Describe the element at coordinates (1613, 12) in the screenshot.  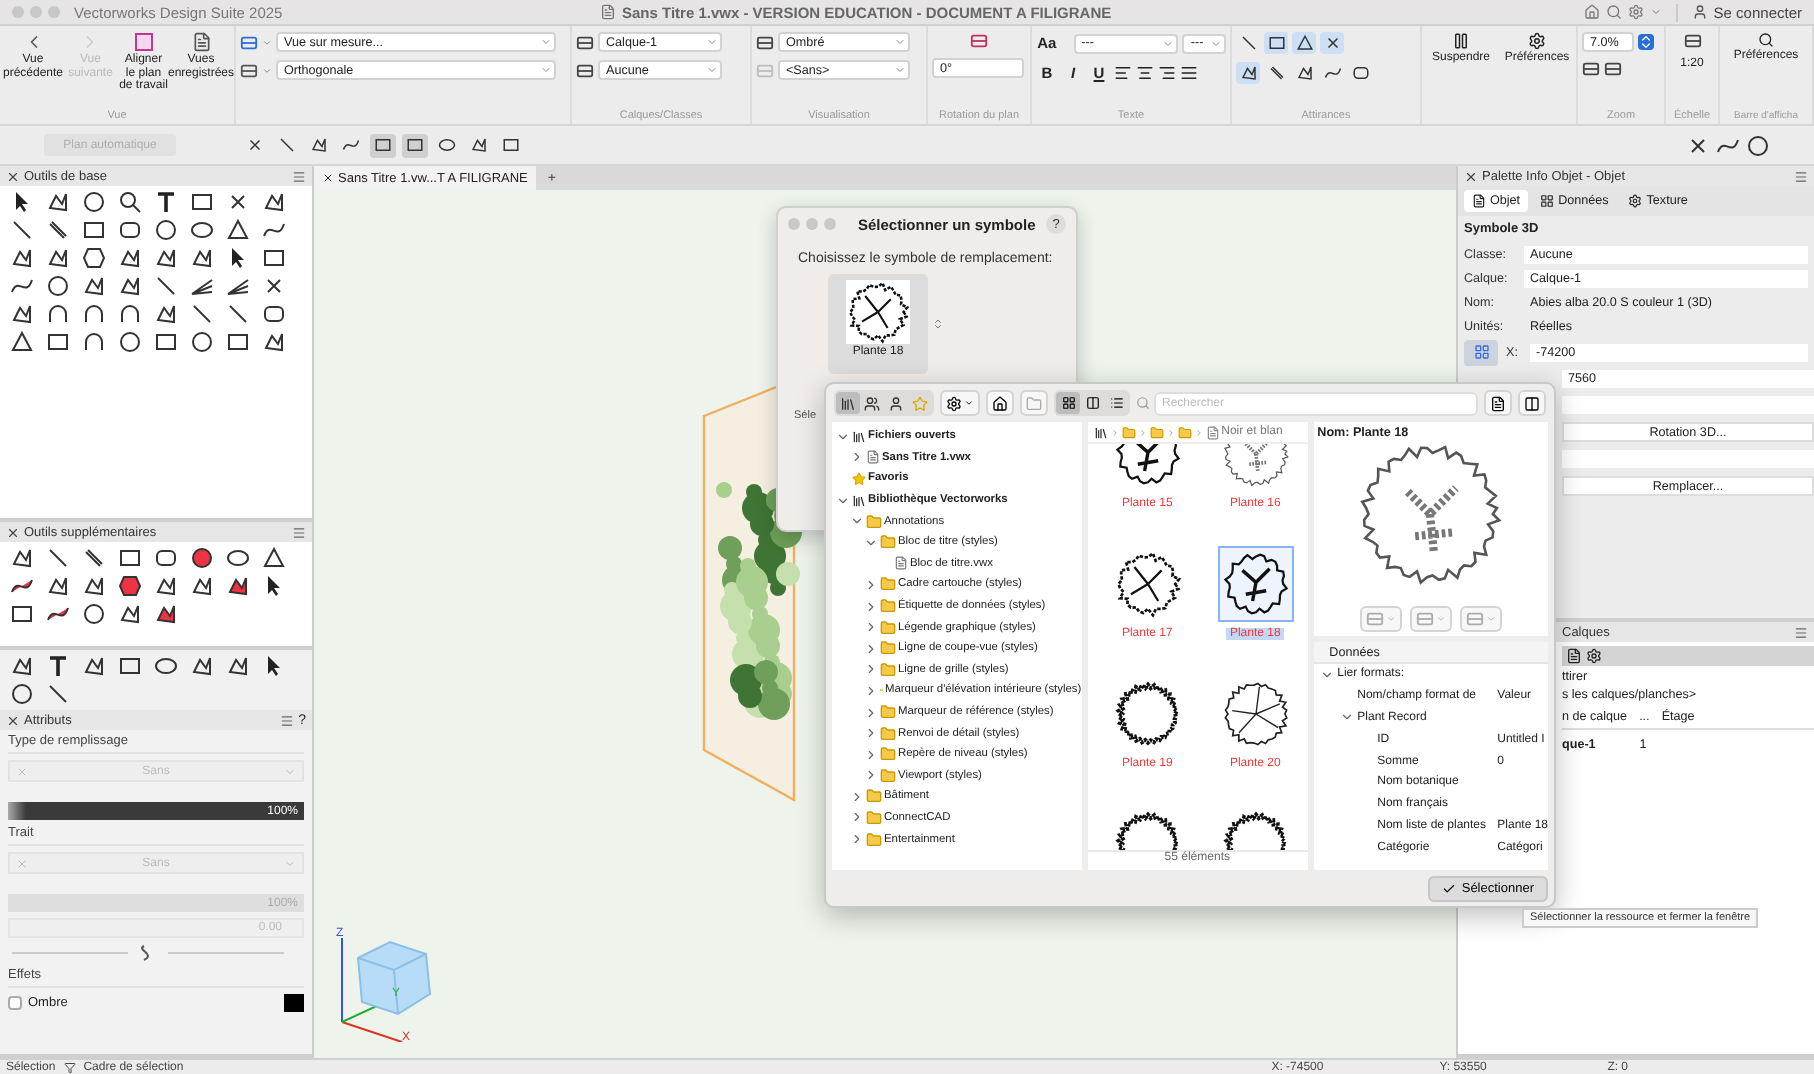
I see `search-icon` at that location.